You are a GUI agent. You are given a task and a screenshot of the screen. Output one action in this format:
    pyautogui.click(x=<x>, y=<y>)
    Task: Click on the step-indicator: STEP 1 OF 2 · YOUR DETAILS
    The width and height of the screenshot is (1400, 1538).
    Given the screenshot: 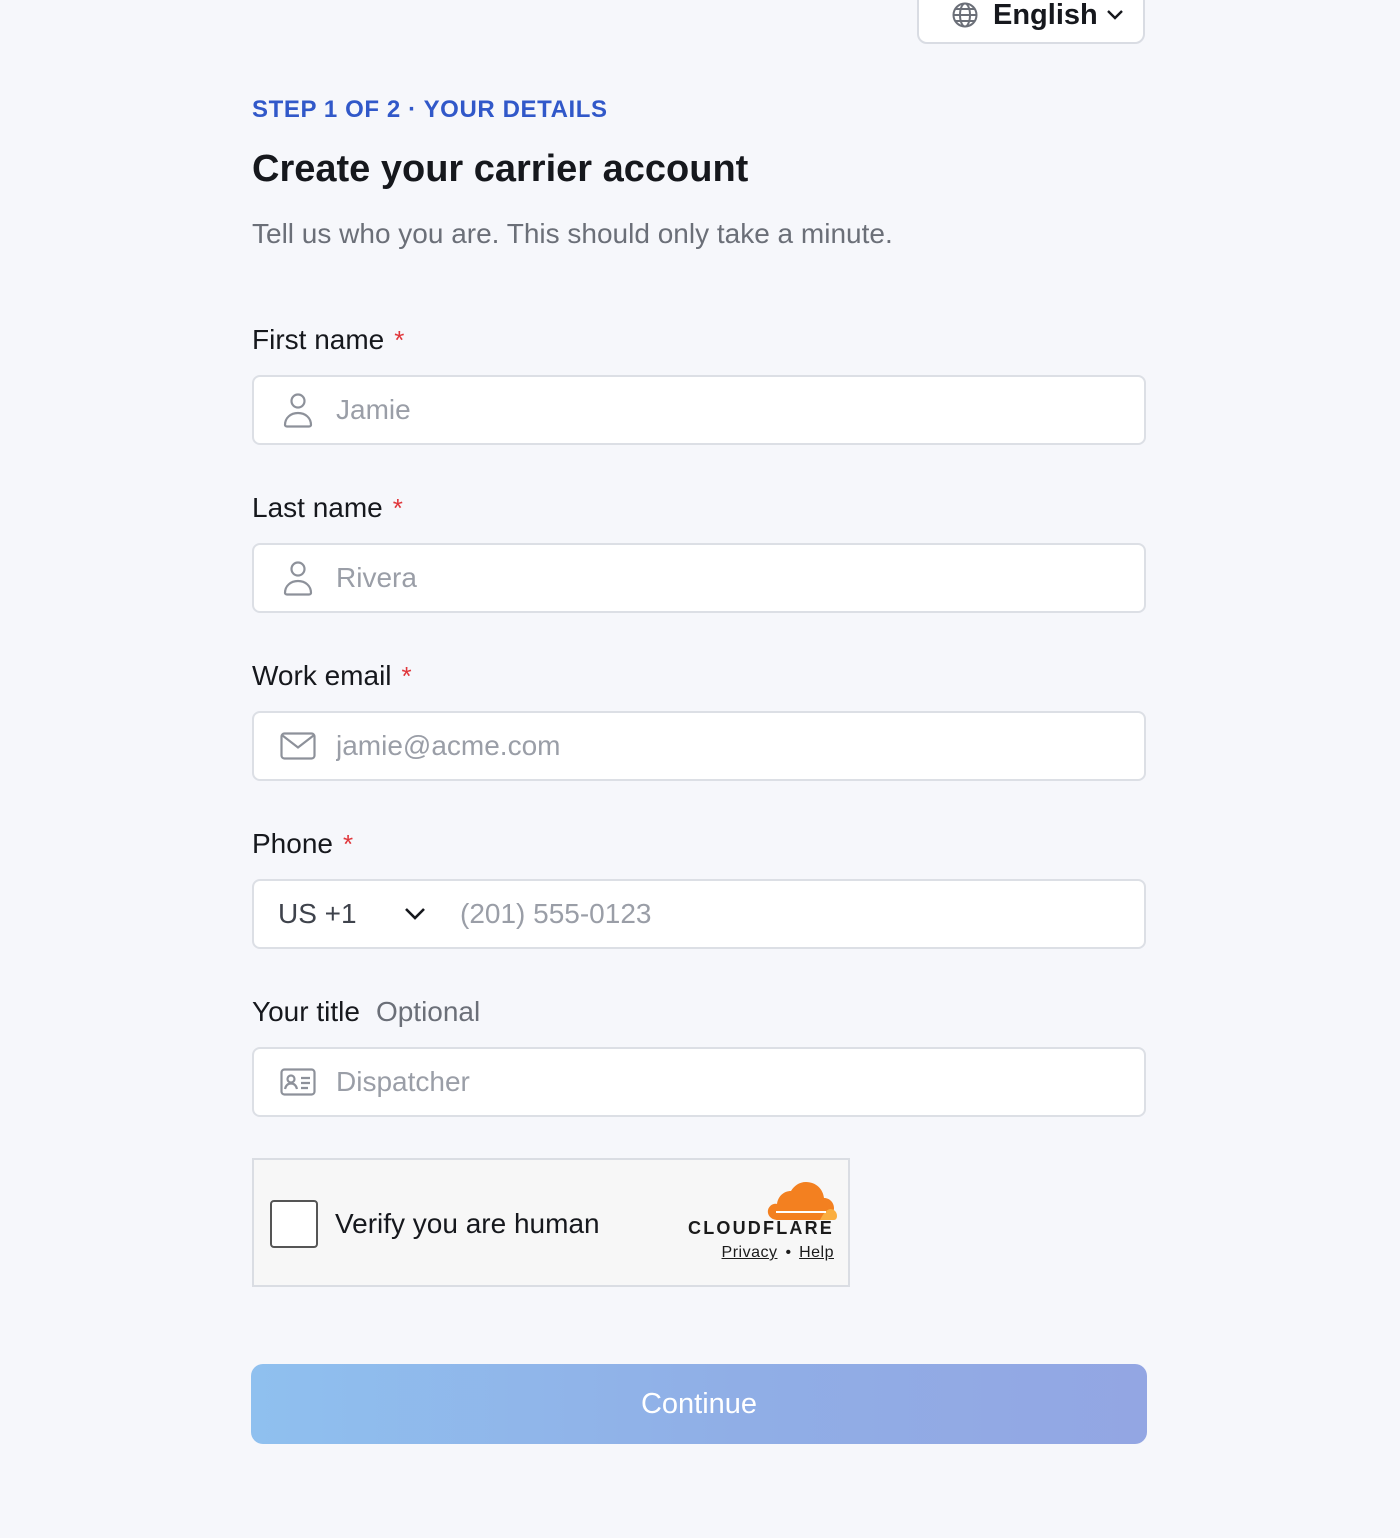 What is the action you would take?
    pyautogui.click(x=430, y=109)
    